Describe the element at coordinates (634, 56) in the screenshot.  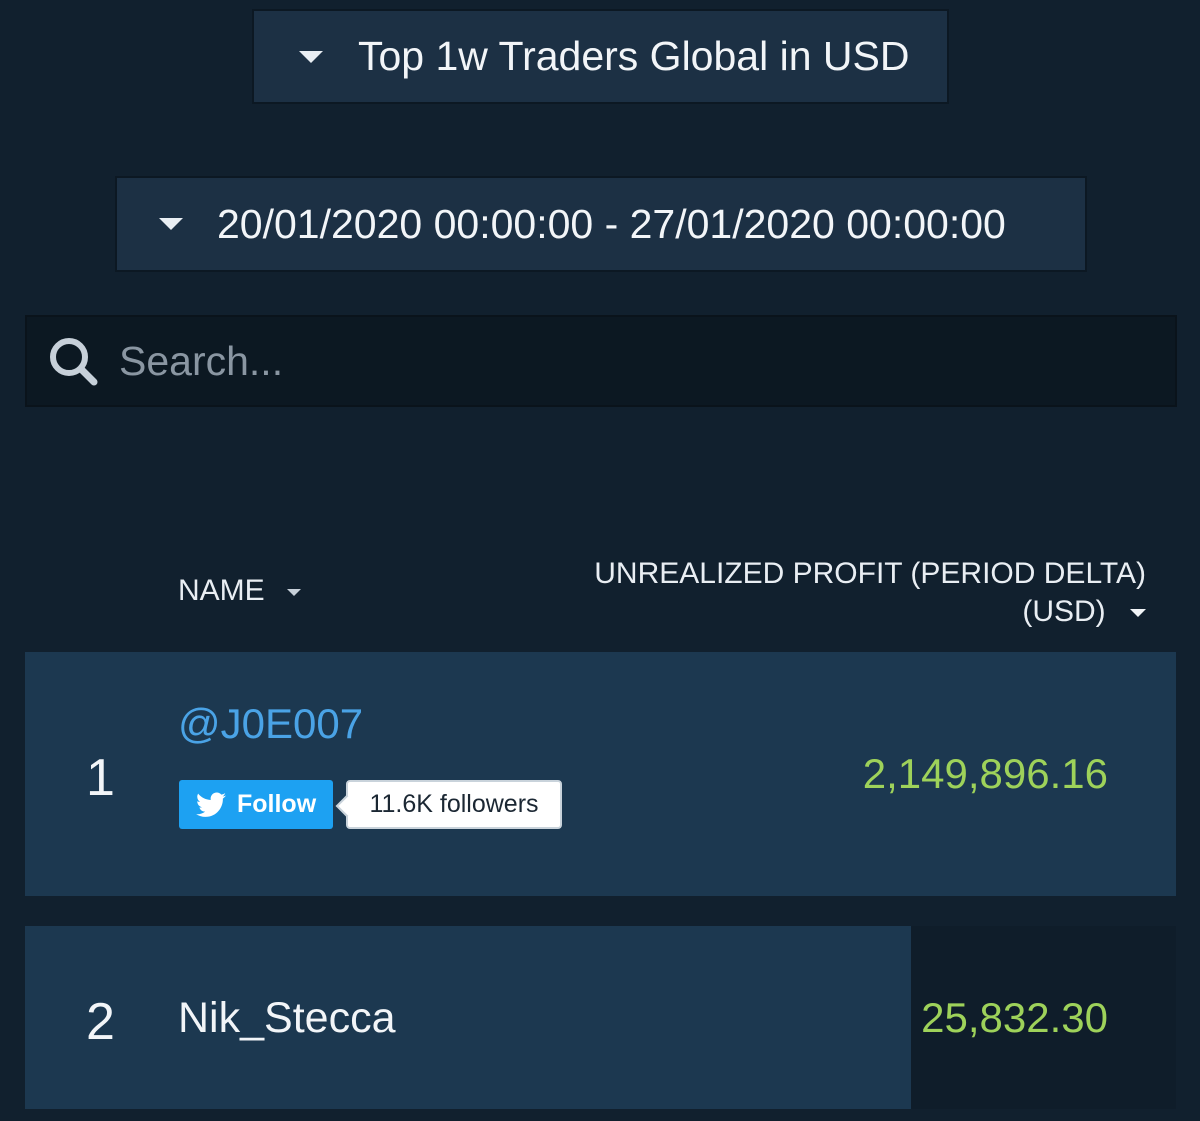
I see `period-dropdown-label: Top 1w Traders Global in USD` at that location.